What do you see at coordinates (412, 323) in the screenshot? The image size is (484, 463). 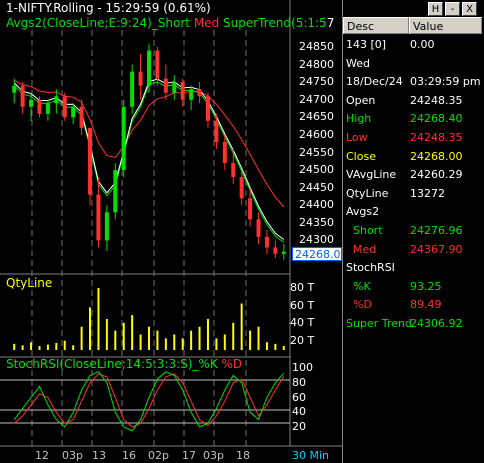 I see `panel-row: Super Trend 24306.92` at bounding box center [412, 323].